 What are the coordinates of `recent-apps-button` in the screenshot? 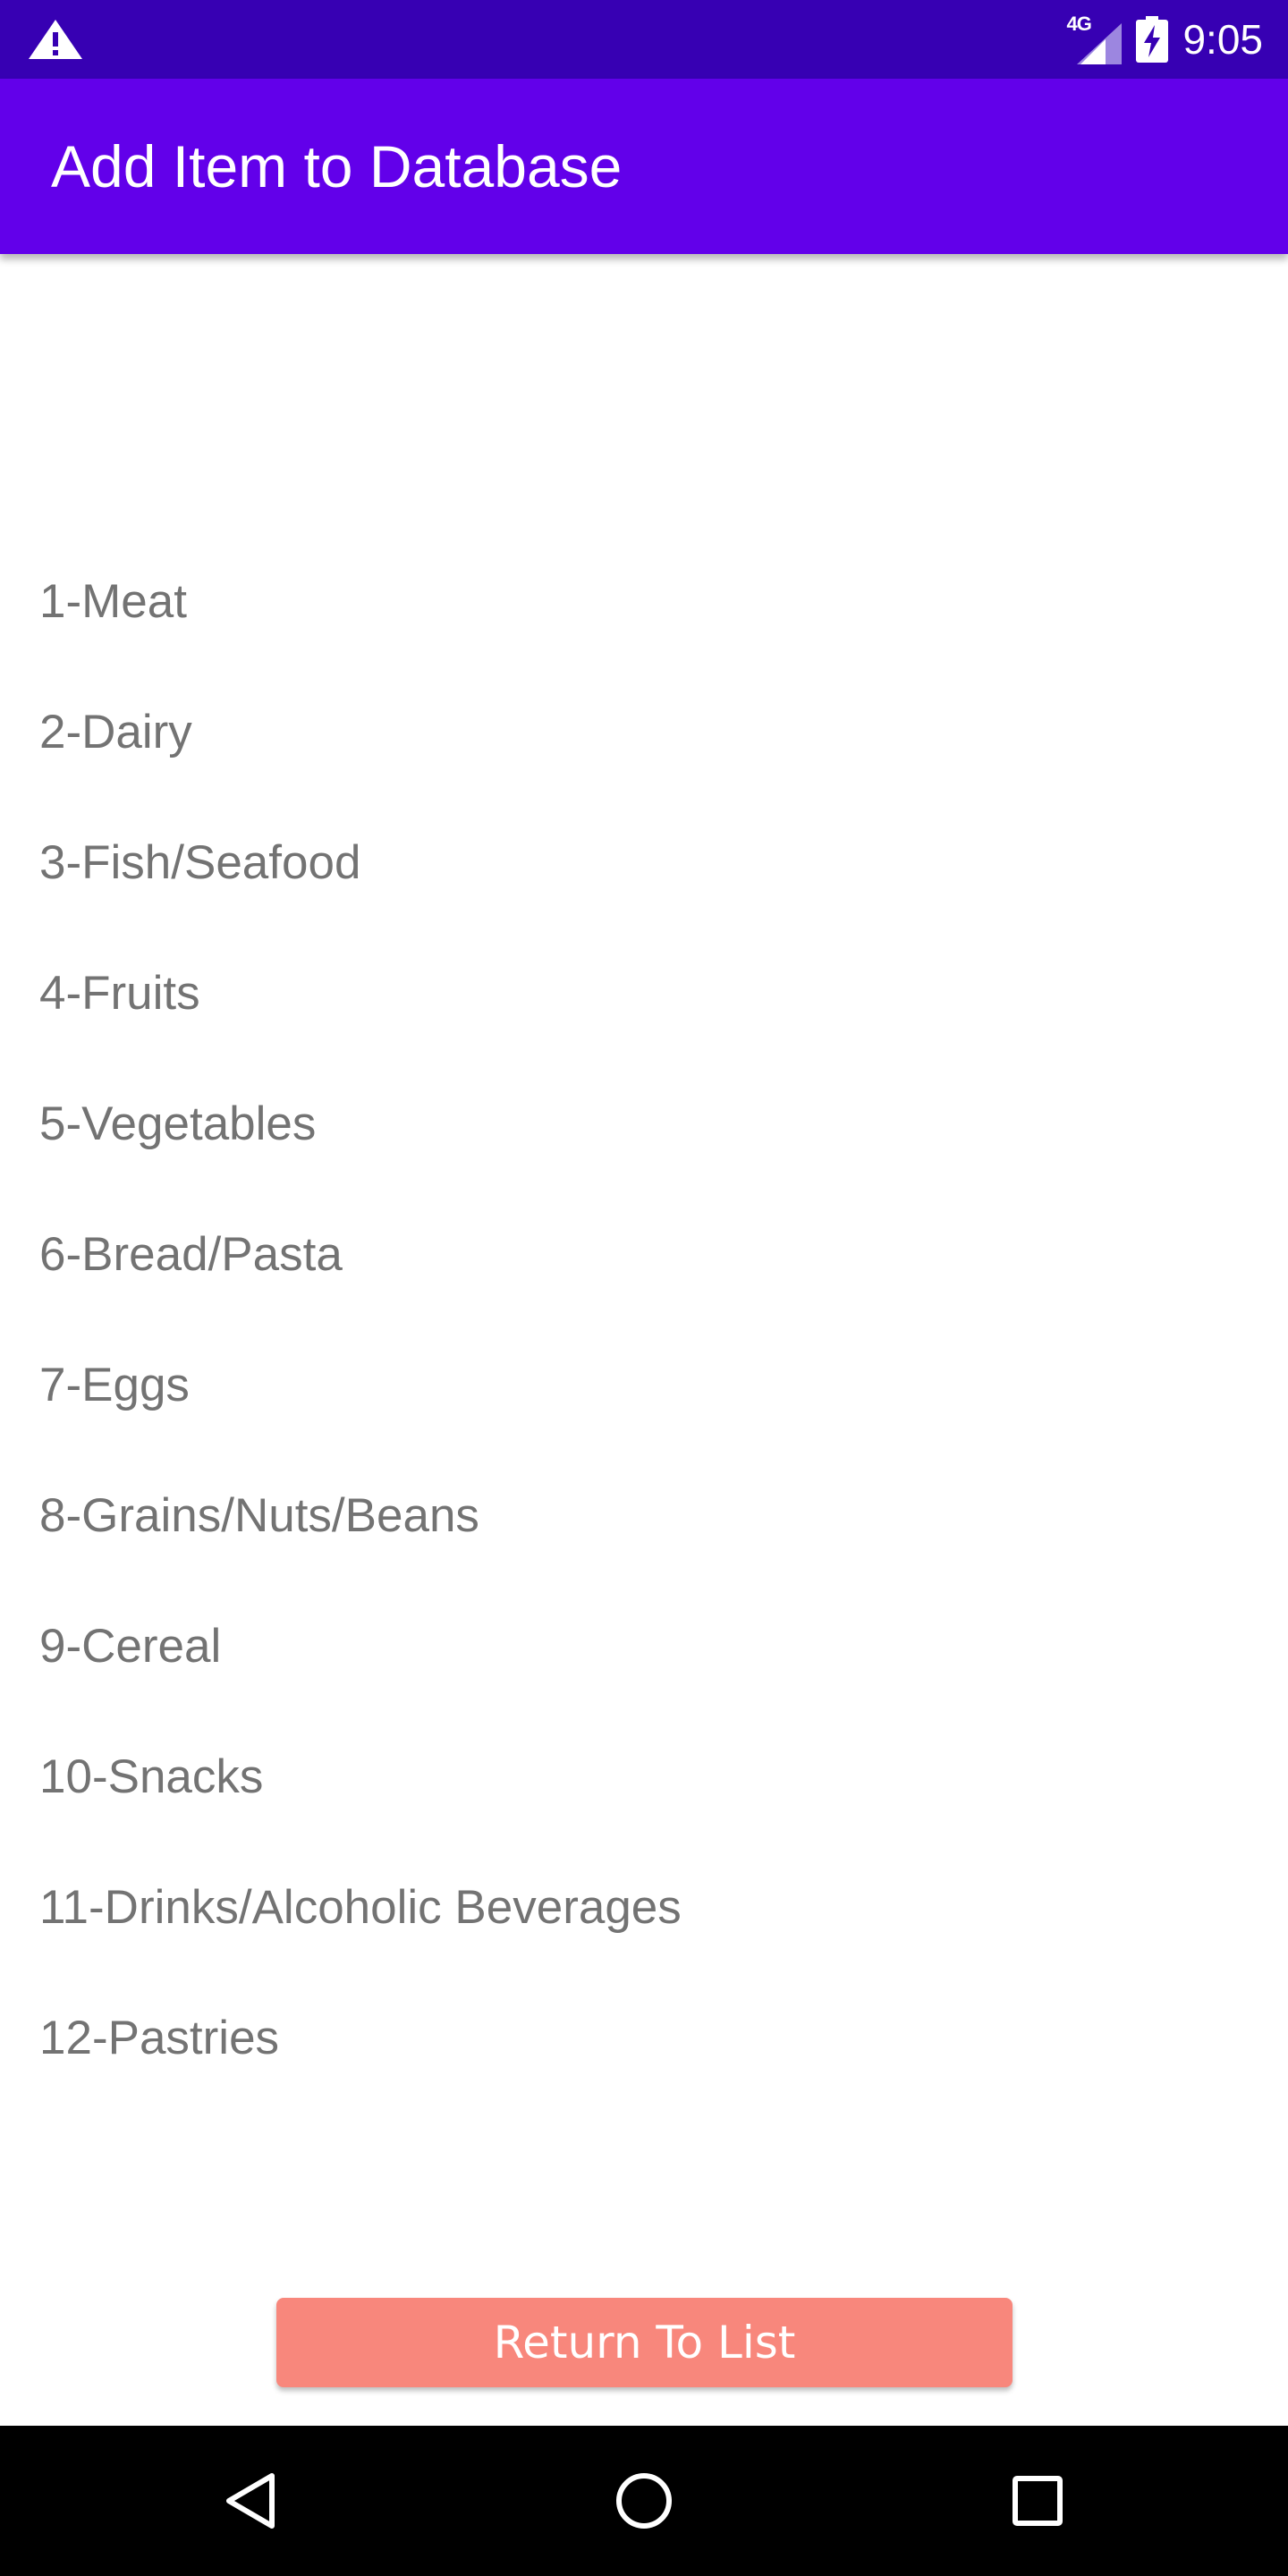 It's located at (1037, 2501).